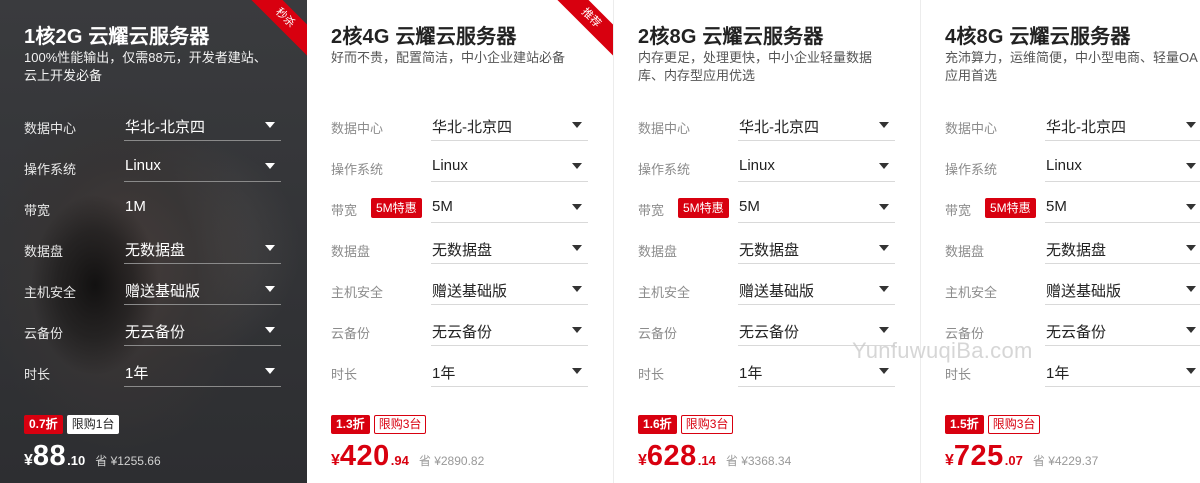  I want to click on savings-text: 省 ¥1255.66, so click(128, 461).